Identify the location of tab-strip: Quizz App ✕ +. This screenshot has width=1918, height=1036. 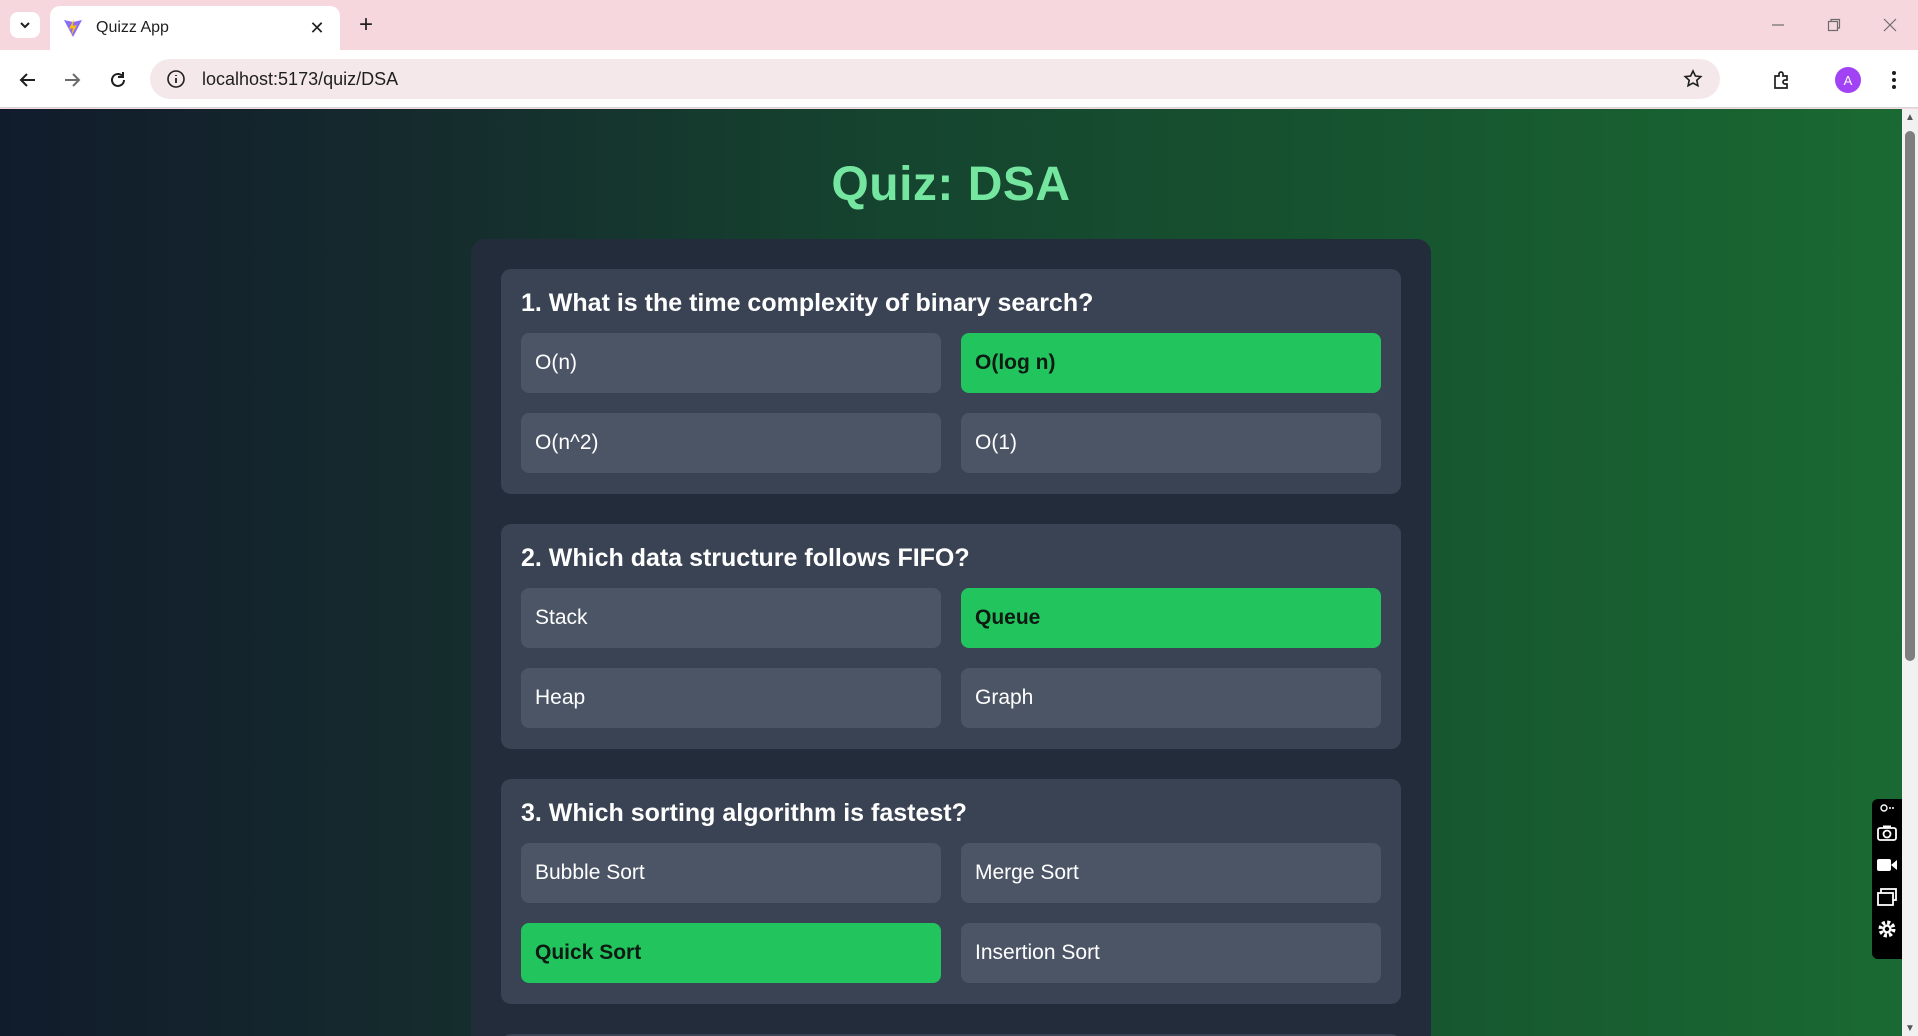
(959, 25).